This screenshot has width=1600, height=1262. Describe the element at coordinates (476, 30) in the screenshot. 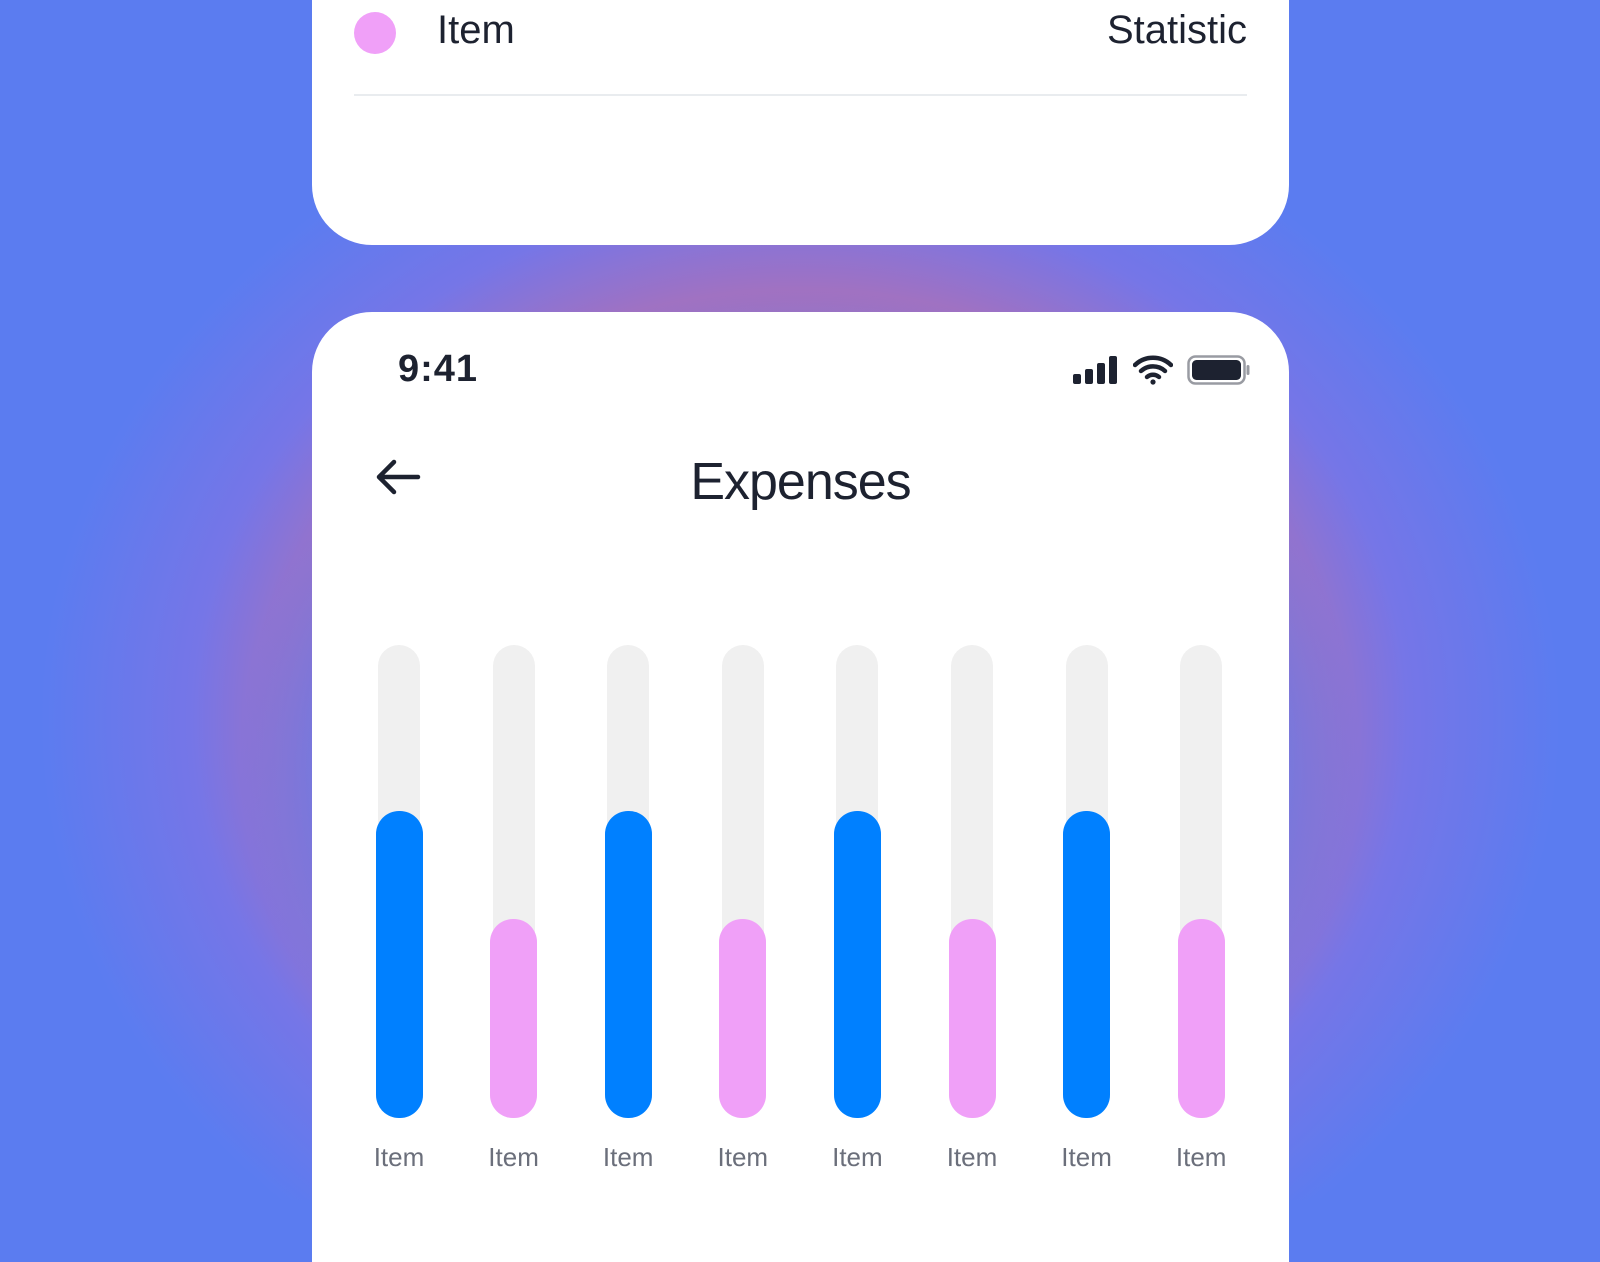

I see `legend-item-label: Item` at that location.